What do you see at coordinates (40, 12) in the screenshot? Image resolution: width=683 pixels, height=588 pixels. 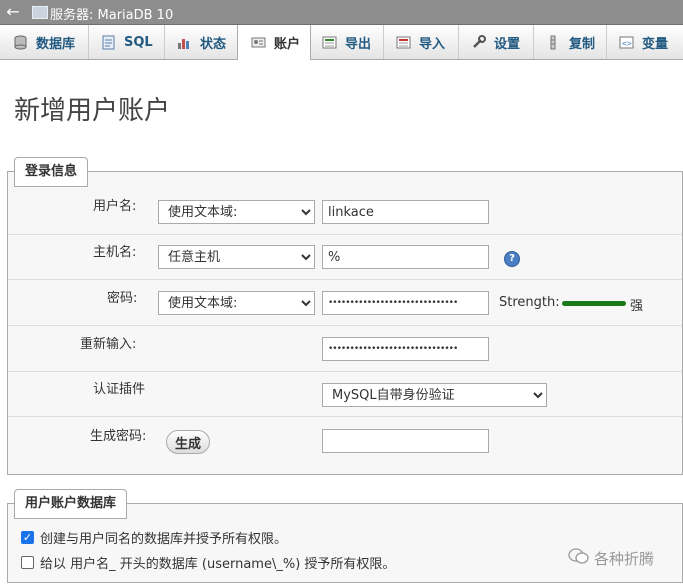 I see `server-icon` at bounding box center [40, 12].